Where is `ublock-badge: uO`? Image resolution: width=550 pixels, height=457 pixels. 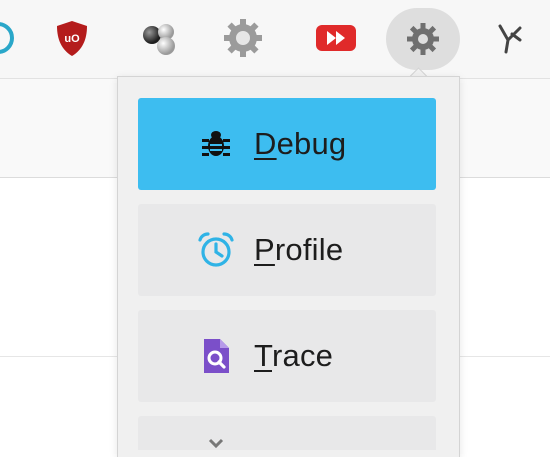
ublock-badge: uO is located at coordinates (72, 39).